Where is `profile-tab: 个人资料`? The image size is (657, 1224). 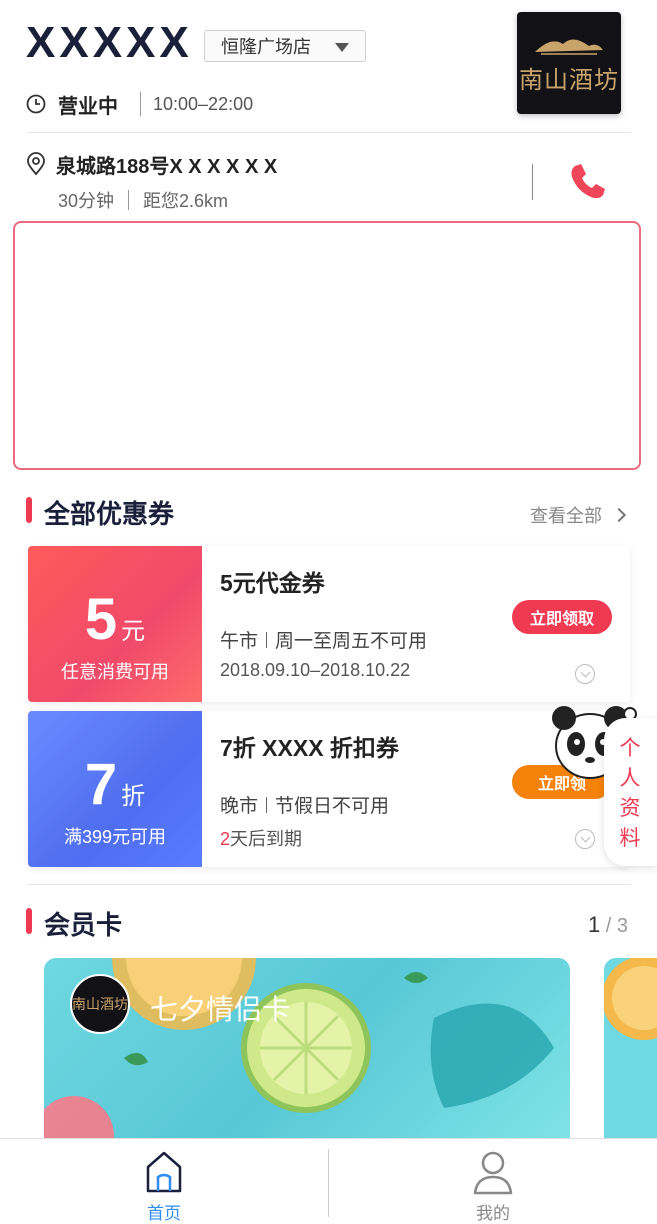 profile-tab: 个人资料 is located at coordinates (630, 792).